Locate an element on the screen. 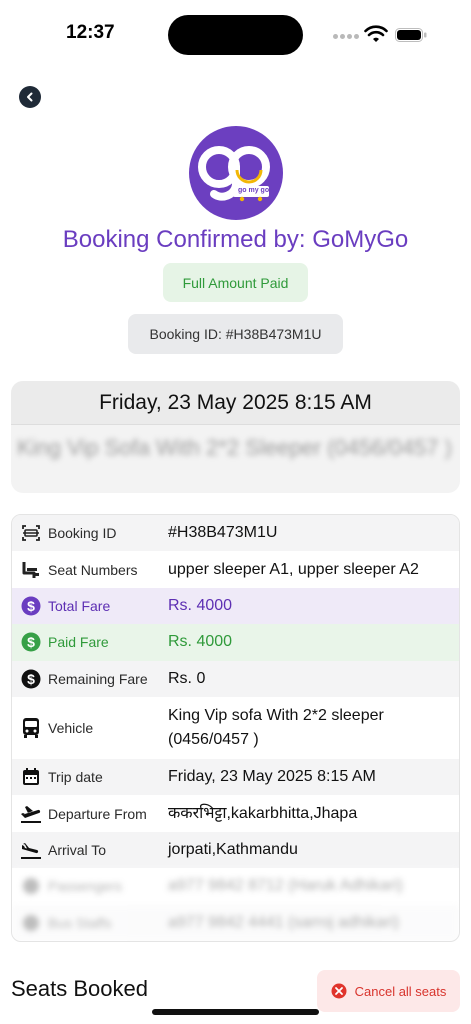 This screenshot has height=1024, width=471. home-indicator is located at coordinates (235, 1012).